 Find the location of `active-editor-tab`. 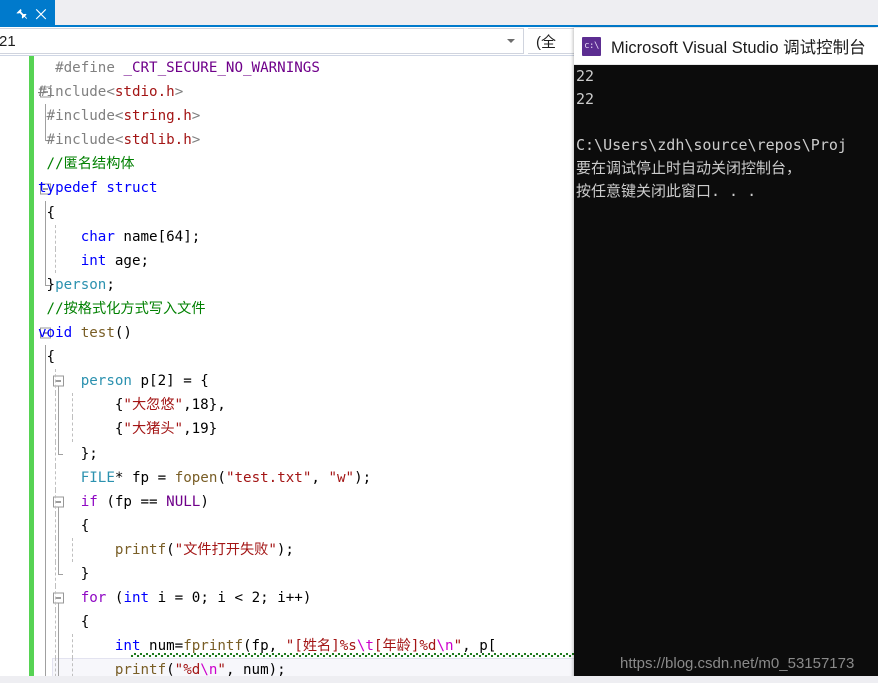

active-editor-tab is located at coordinates (27, 13).